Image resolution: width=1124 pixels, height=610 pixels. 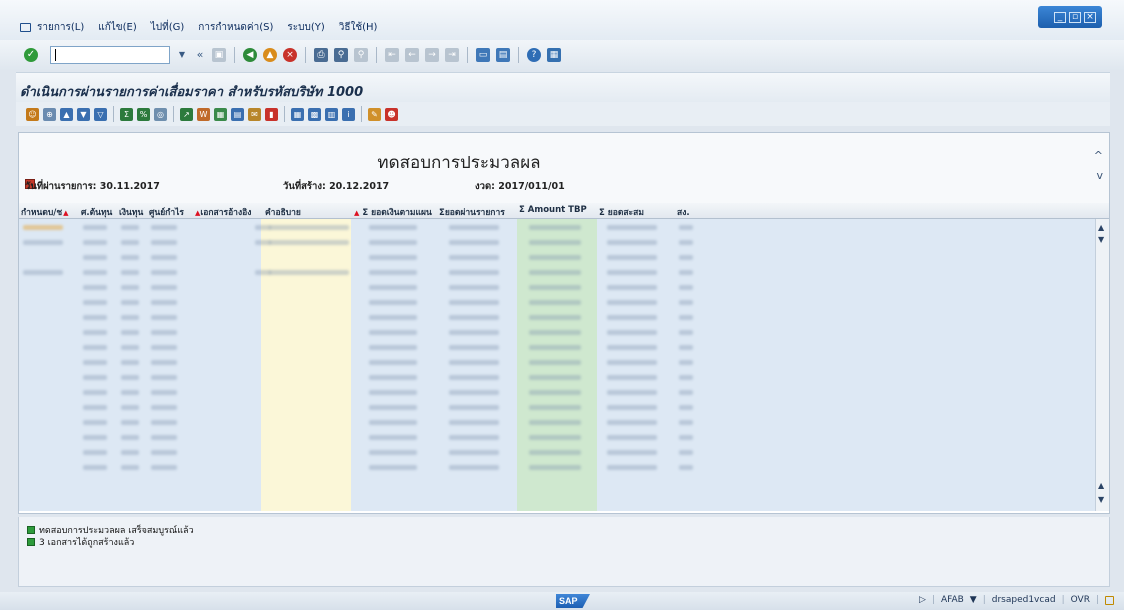 I want to click on server-name: drsaped1vcad, so click(x=1023, y=600).